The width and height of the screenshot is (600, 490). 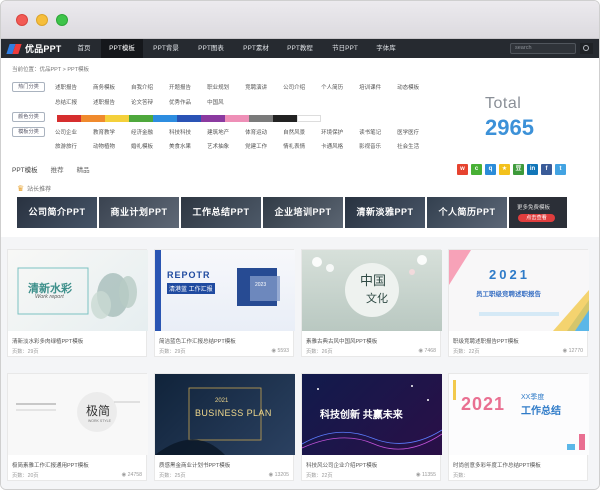 What do you see at coordinates (519, 414) in the screenshot?
I see `template-thumbnail: 2021 XX季度 工作总结` at bounding box center [519, 414].